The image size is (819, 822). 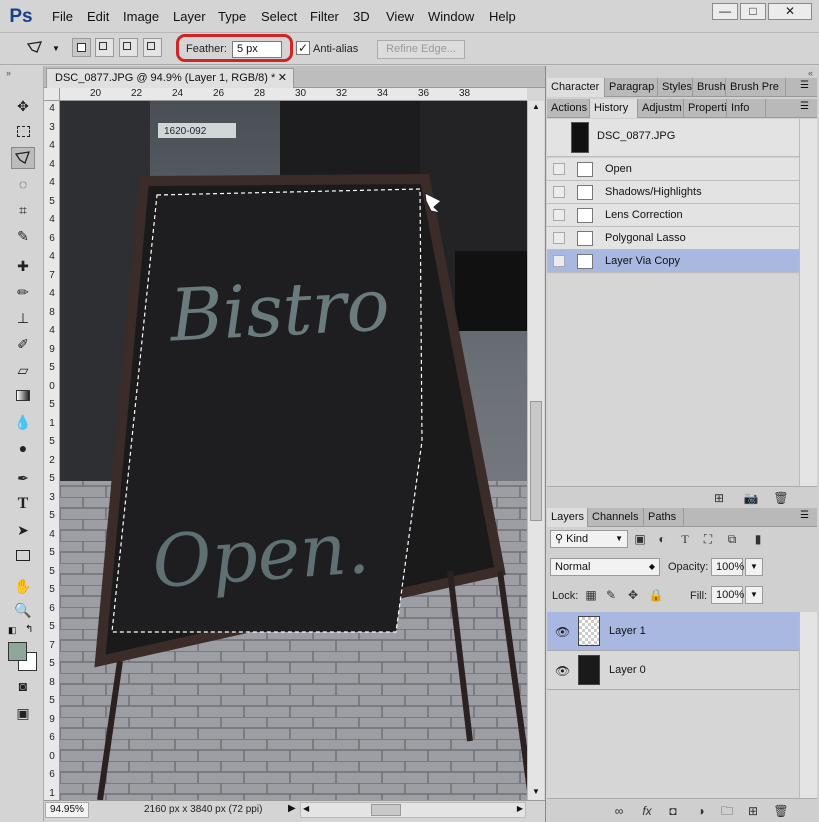 What do you see at coordinates (104, 47) in the screenshot?
I see `add-to-selection-button` at bounding box center [104, 47].